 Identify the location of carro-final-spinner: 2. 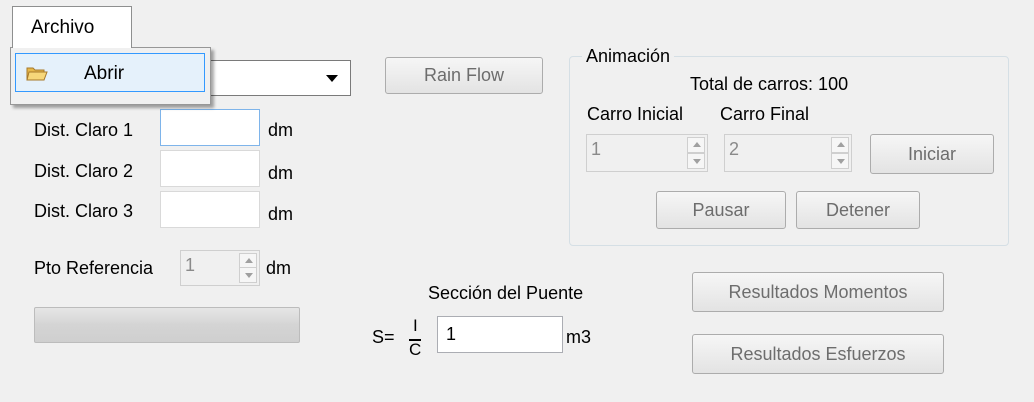
(788, 153).